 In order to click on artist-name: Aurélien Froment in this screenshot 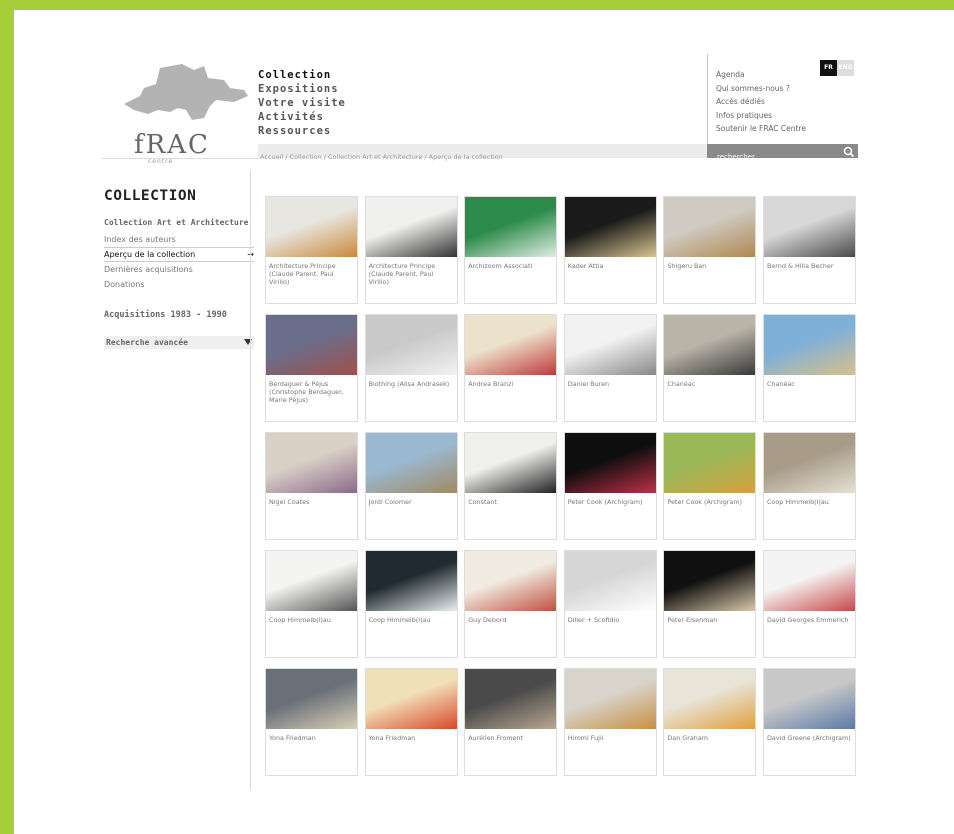, I will do `click(510, 735)`.